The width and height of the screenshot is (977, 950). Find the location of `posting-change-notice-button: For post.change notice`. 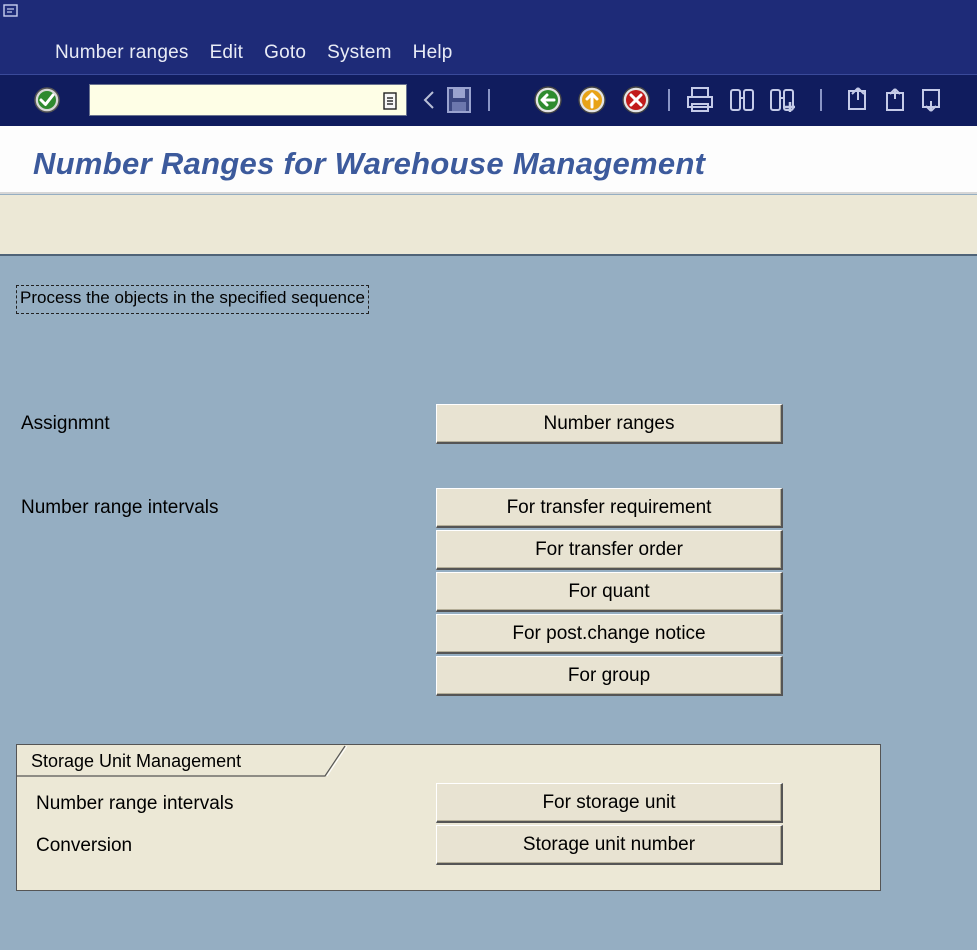

posting-change-notice-button: For post.change notice is located at coordinates (609, 634).